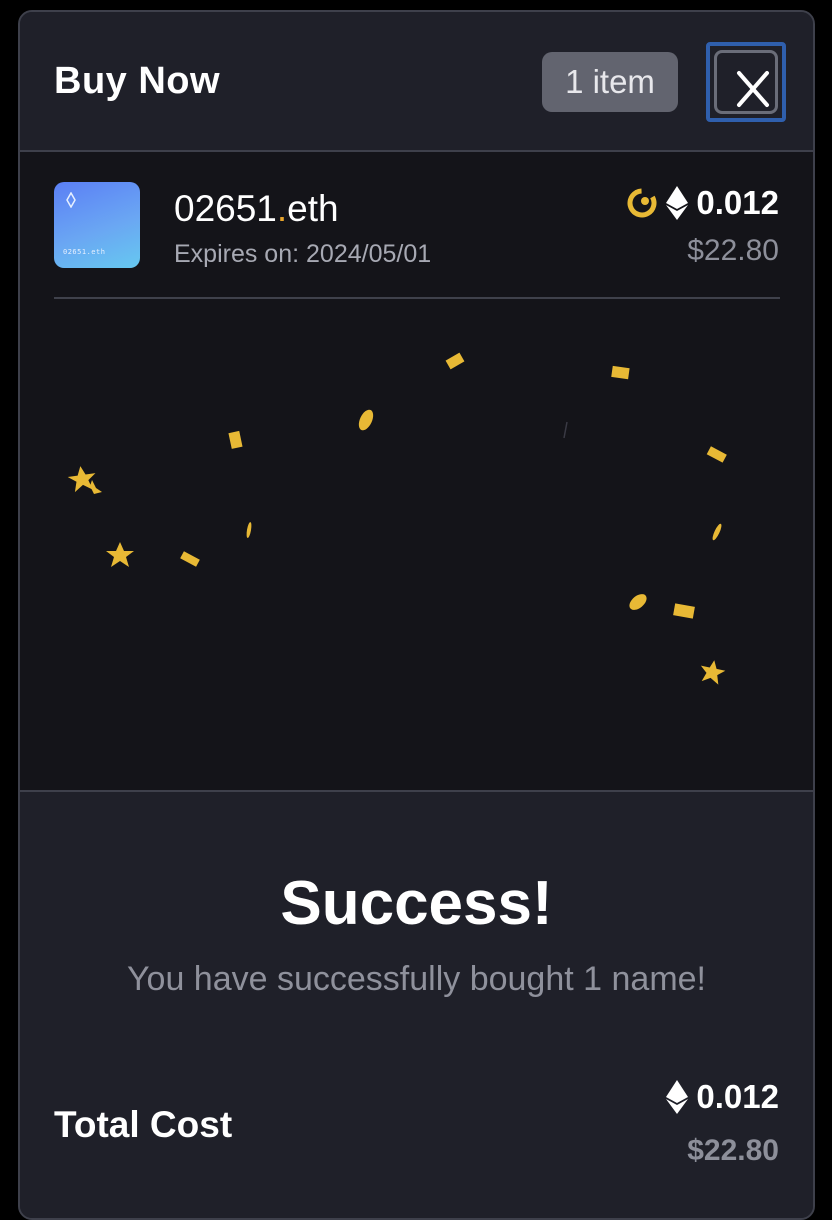  I want to click on total-cost-label: Total Cost, so click(143, 1124).